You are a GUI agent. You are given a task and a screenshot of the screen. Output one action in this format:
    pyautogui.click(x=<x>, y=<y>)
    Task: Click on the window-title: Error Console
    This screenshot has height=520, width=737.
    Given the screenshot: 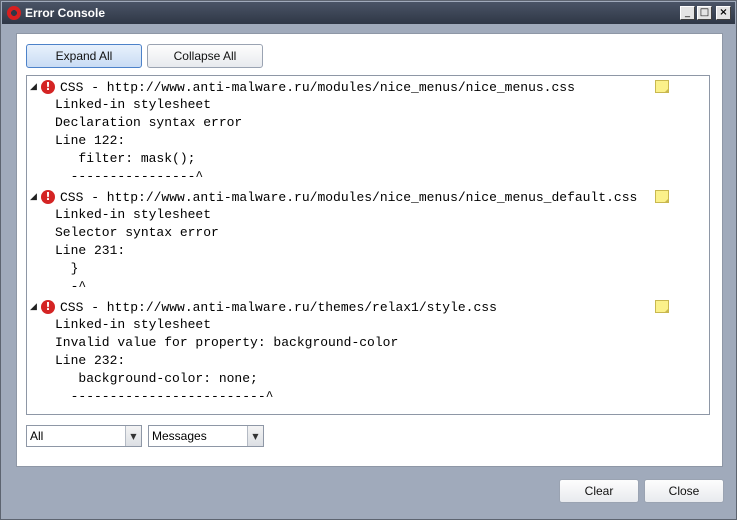 What is the action you would take?
    pyautogui.click(x=65, y=13)
    